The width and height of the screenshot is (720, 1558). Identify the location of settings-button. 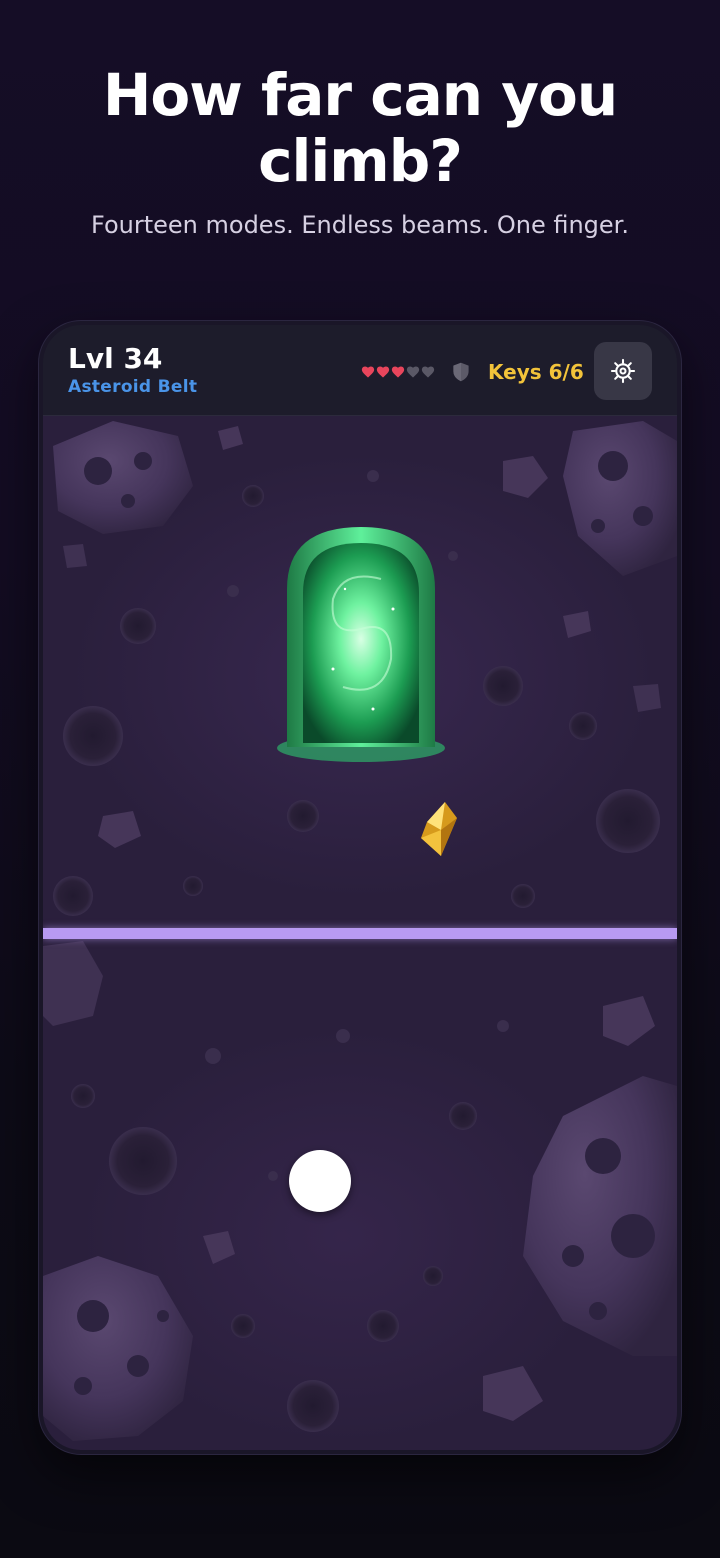
(623, 371).